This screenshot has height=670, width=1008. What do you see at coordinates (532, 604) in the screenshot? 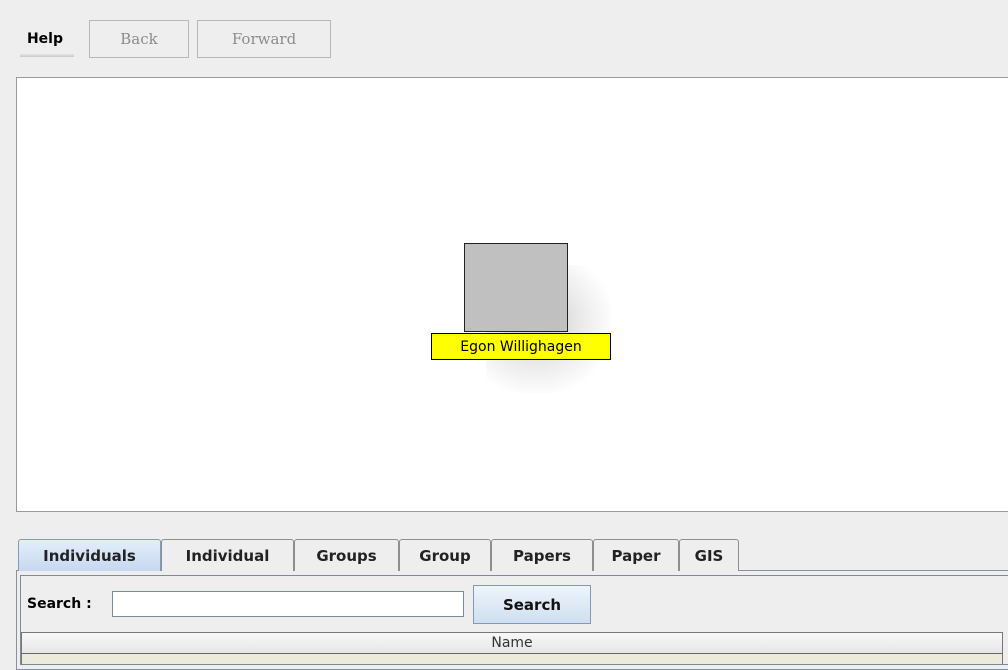
I see `search-button: Search` at bounding box center [532, 604].